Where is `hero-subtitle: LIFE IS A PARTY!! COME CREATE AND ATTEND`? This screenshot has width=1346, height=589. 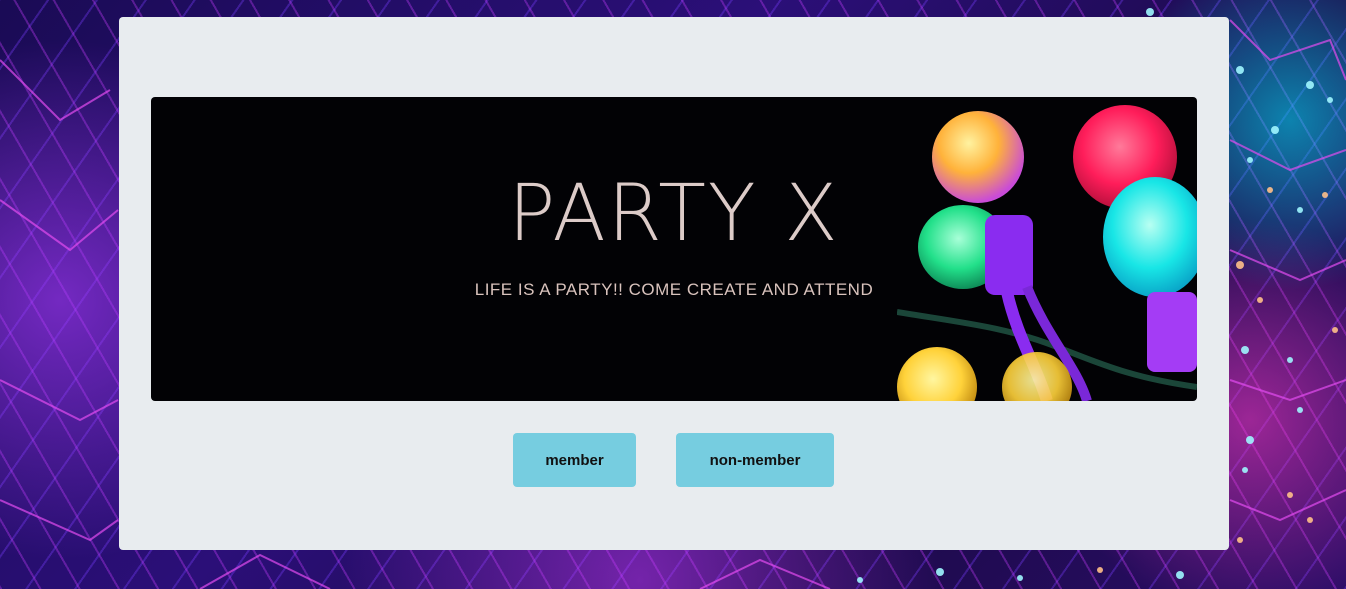 hero-subtitle: LIFE IS A PARTY!! COME CREATE AND ATTEND is located at coordinates (674, 289).